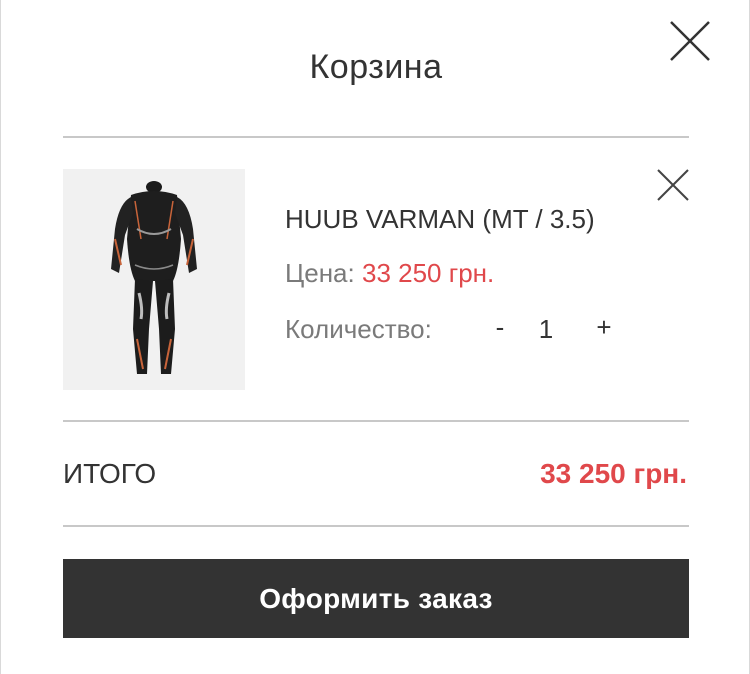  Describe the element at coordinates (440, 219) in the screenshot. I see `product-name: HUUB VARMAN (MT / 3.5)` at that location.